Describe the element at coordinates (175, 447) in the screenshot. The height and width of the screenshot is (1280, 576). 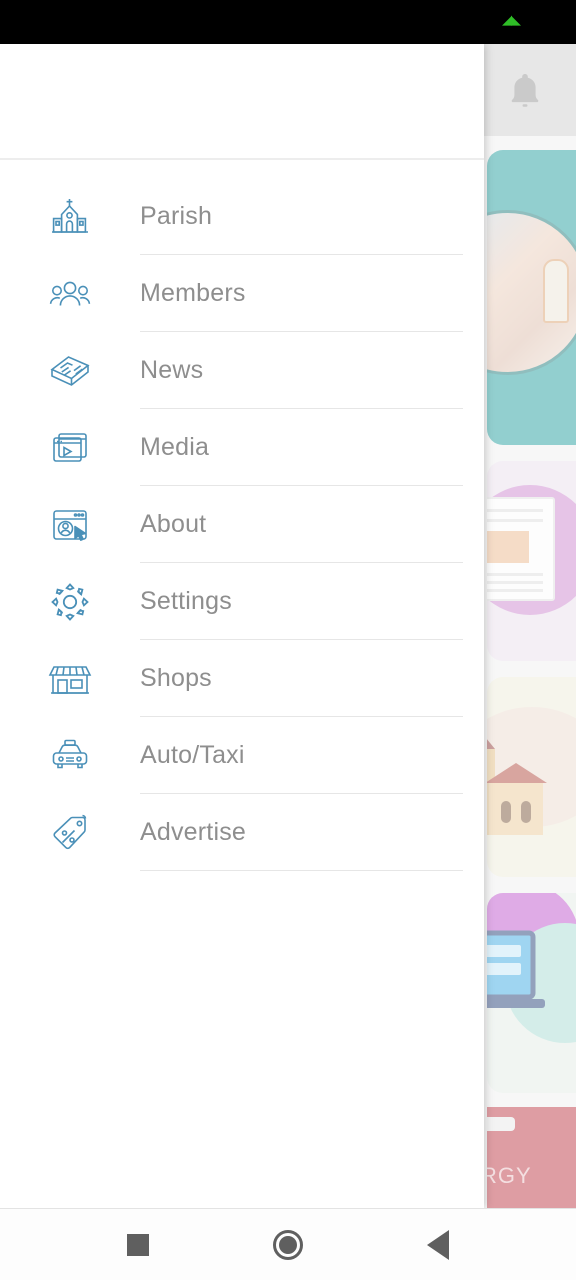
I see `menu-item-label: Media` at that location.